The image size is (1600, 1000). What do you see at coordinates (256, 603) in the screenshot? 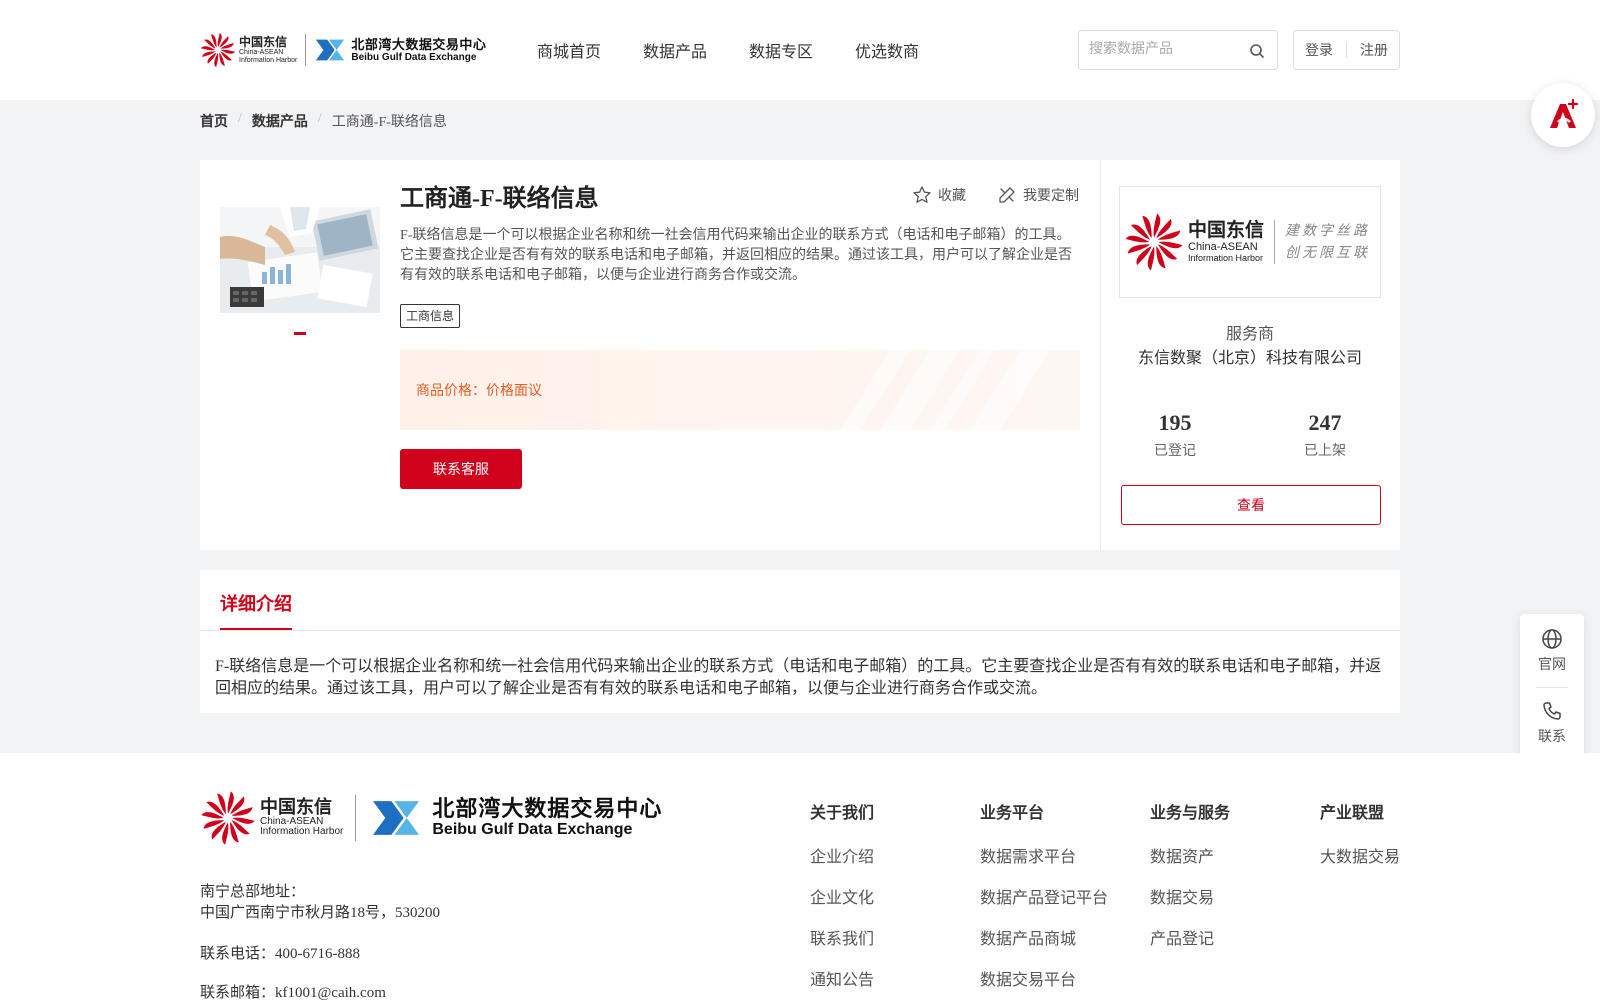
I see `tab-detail: 详细介绍` at bounding box center [256, 603].